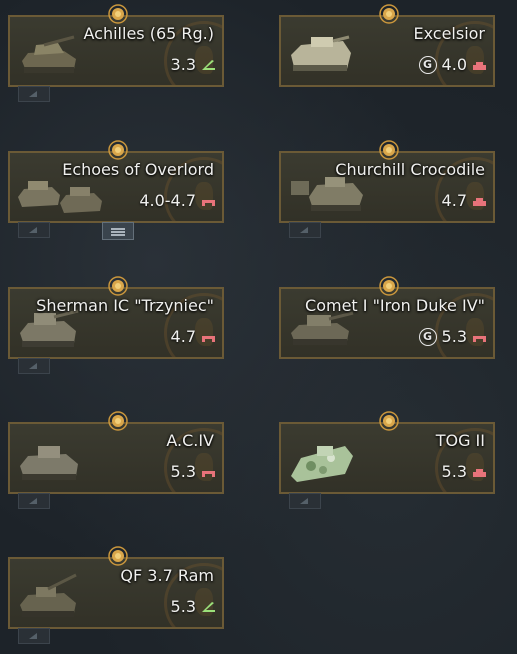 The width and height of the screenshot is (517, 654). I want to click on card-body: QF 3.7 Ram 5.3, so click(116, 593).